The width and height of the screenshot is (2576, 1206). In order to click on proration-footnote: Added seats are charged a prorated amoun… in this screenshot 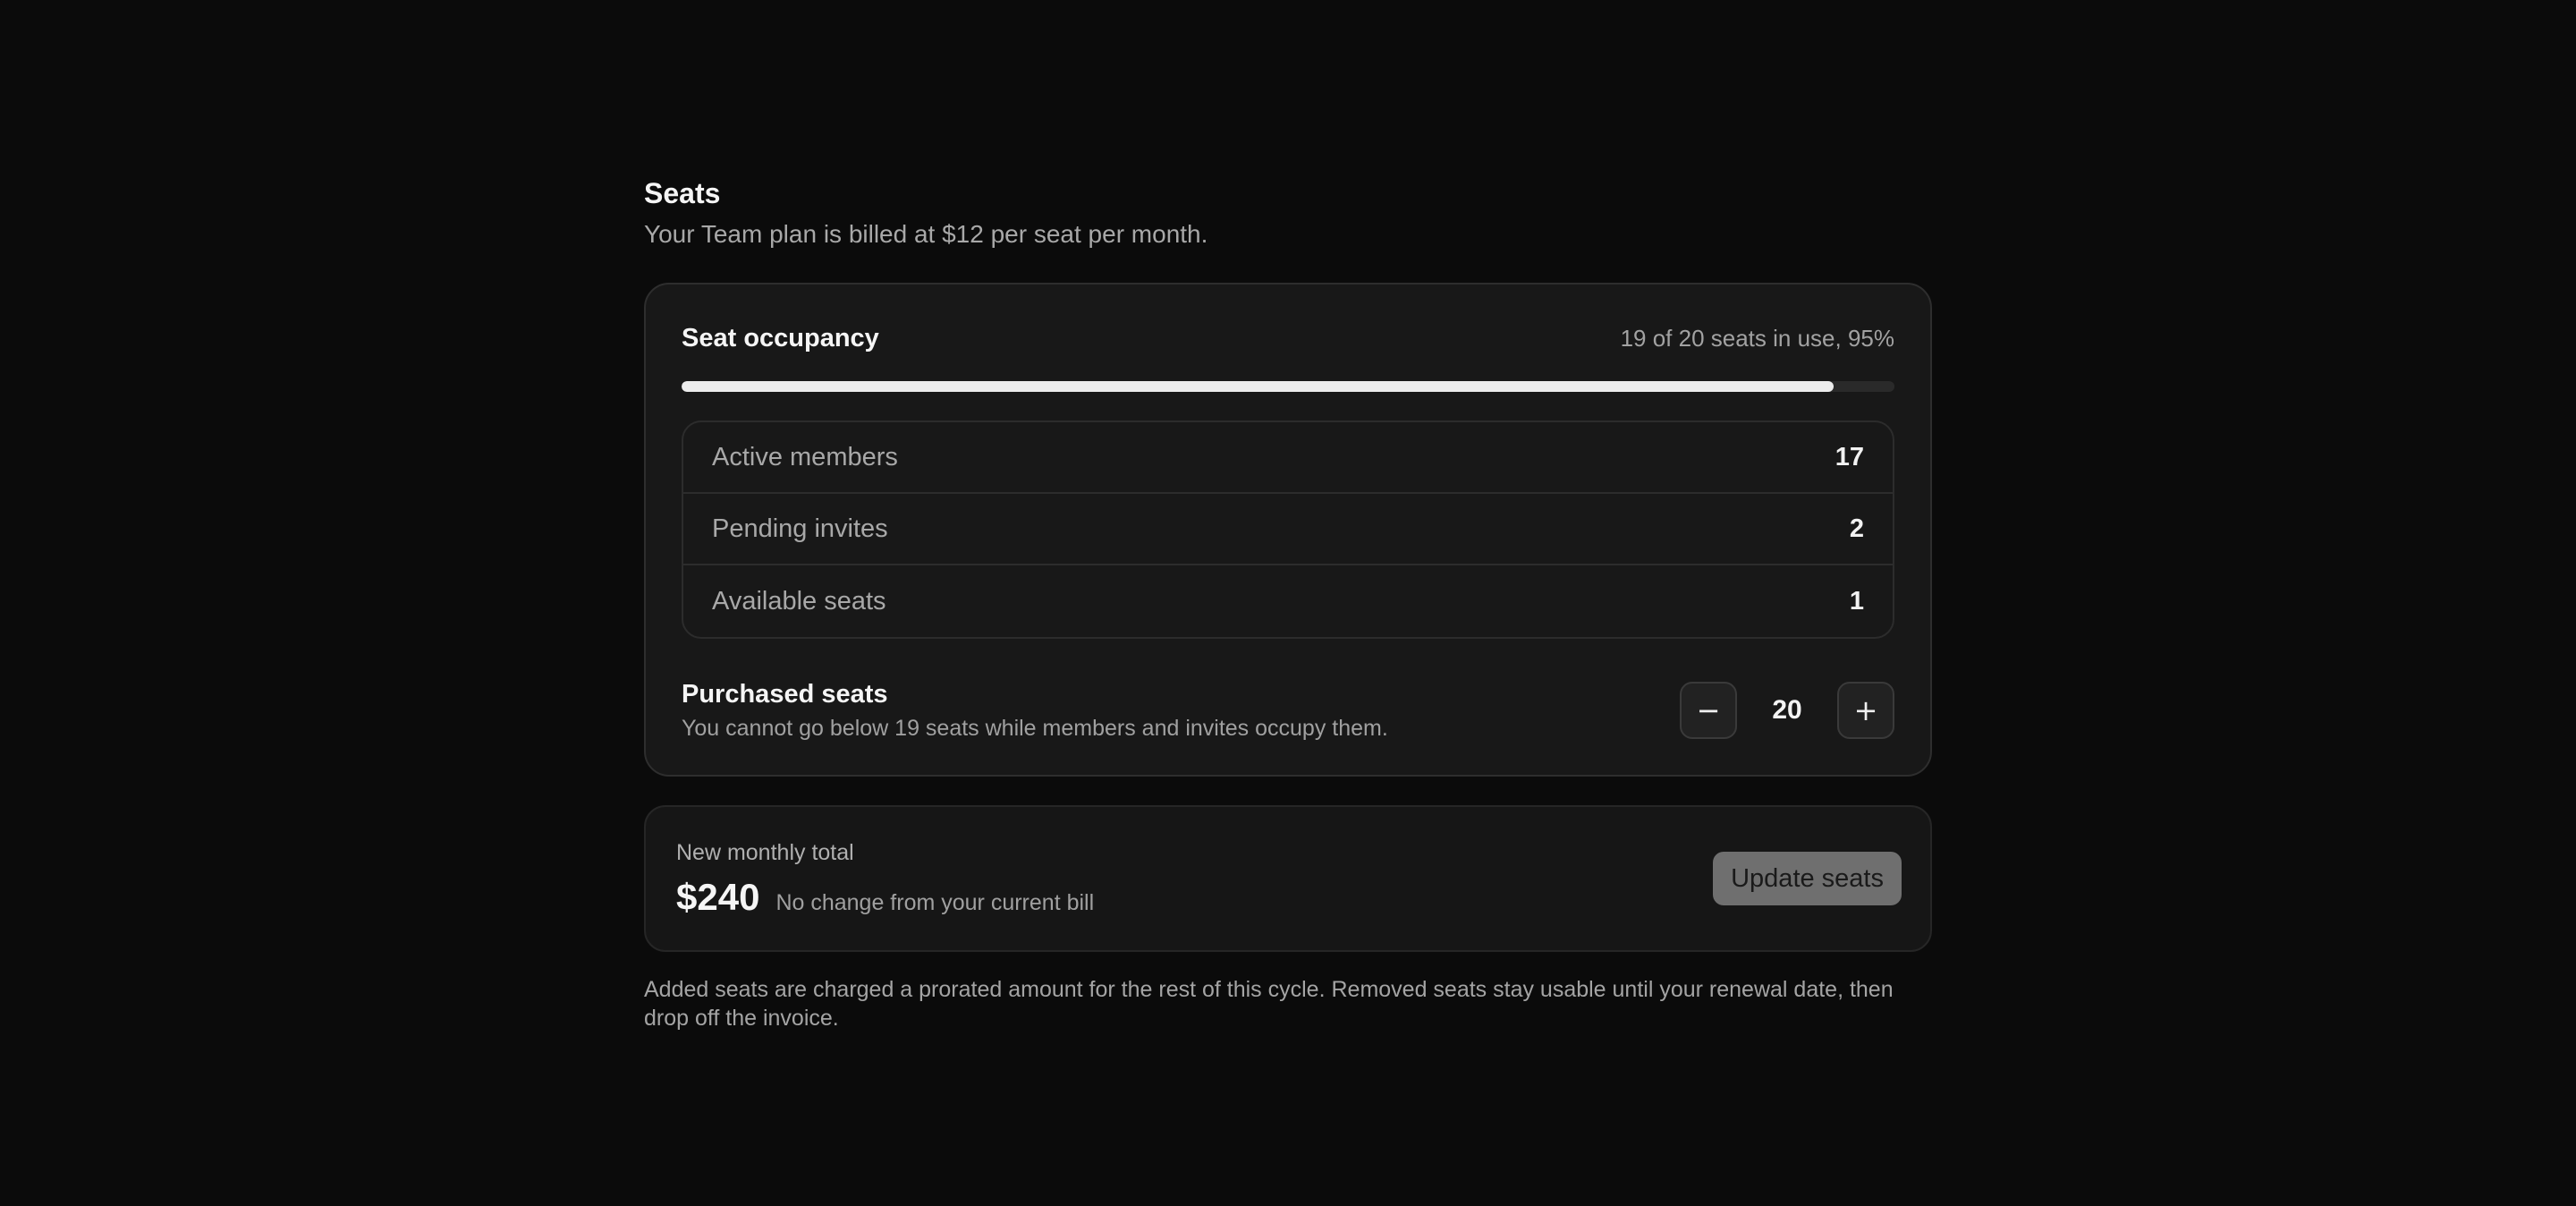, I will do `click(1269, 1004)`.